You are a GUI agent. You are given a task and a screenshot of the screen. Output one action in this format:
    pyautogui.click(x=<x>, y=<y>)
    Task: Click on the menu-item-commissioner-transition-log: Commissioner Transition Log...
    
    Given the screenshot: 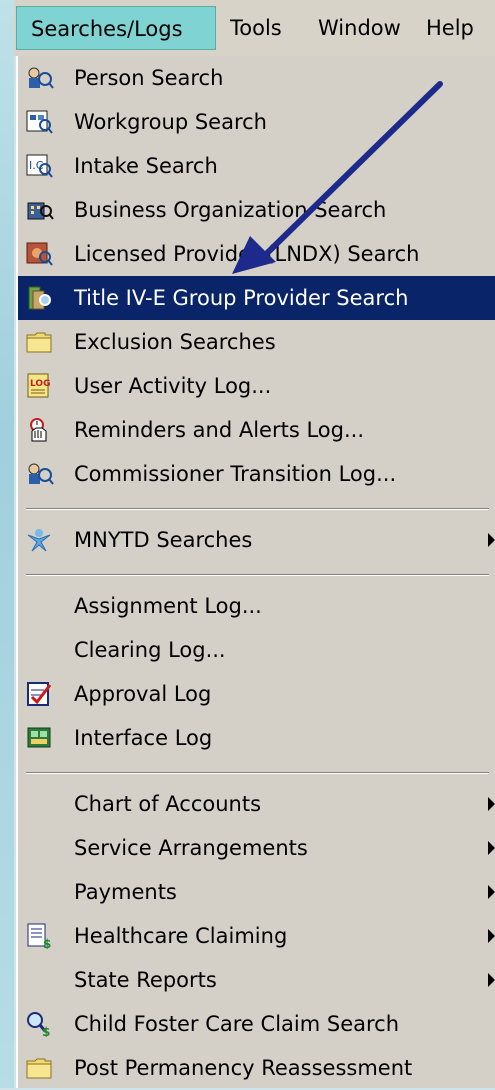 What is the action you would take?
    pyautogui.click(x=256, y=474)
    